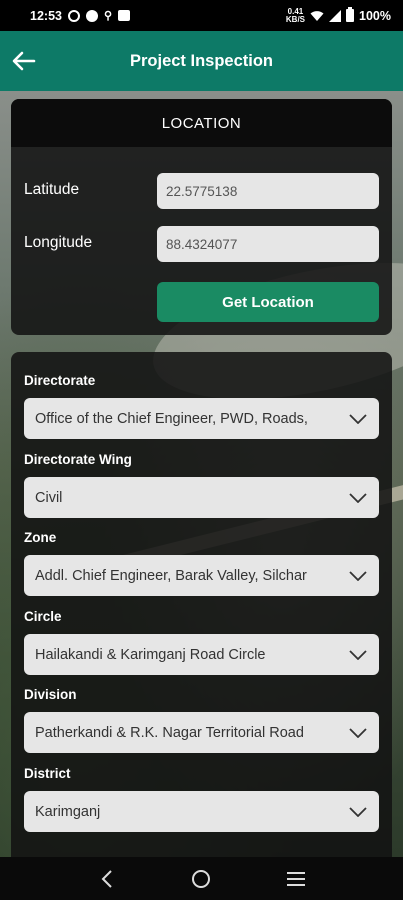 The image size is (403, 900). What do you see at coordinates (49, 497) in the screenshot?
I see `directorate-wing-value: Civil` at bounding box center [49, 497].